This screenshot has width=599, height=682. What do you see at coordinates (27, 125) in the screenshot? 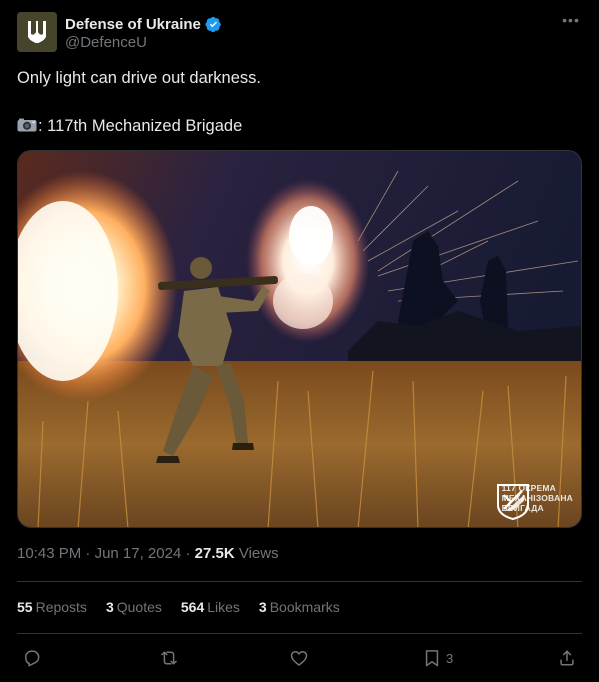
I see `camera-icon` at bounding box center [27, 125].